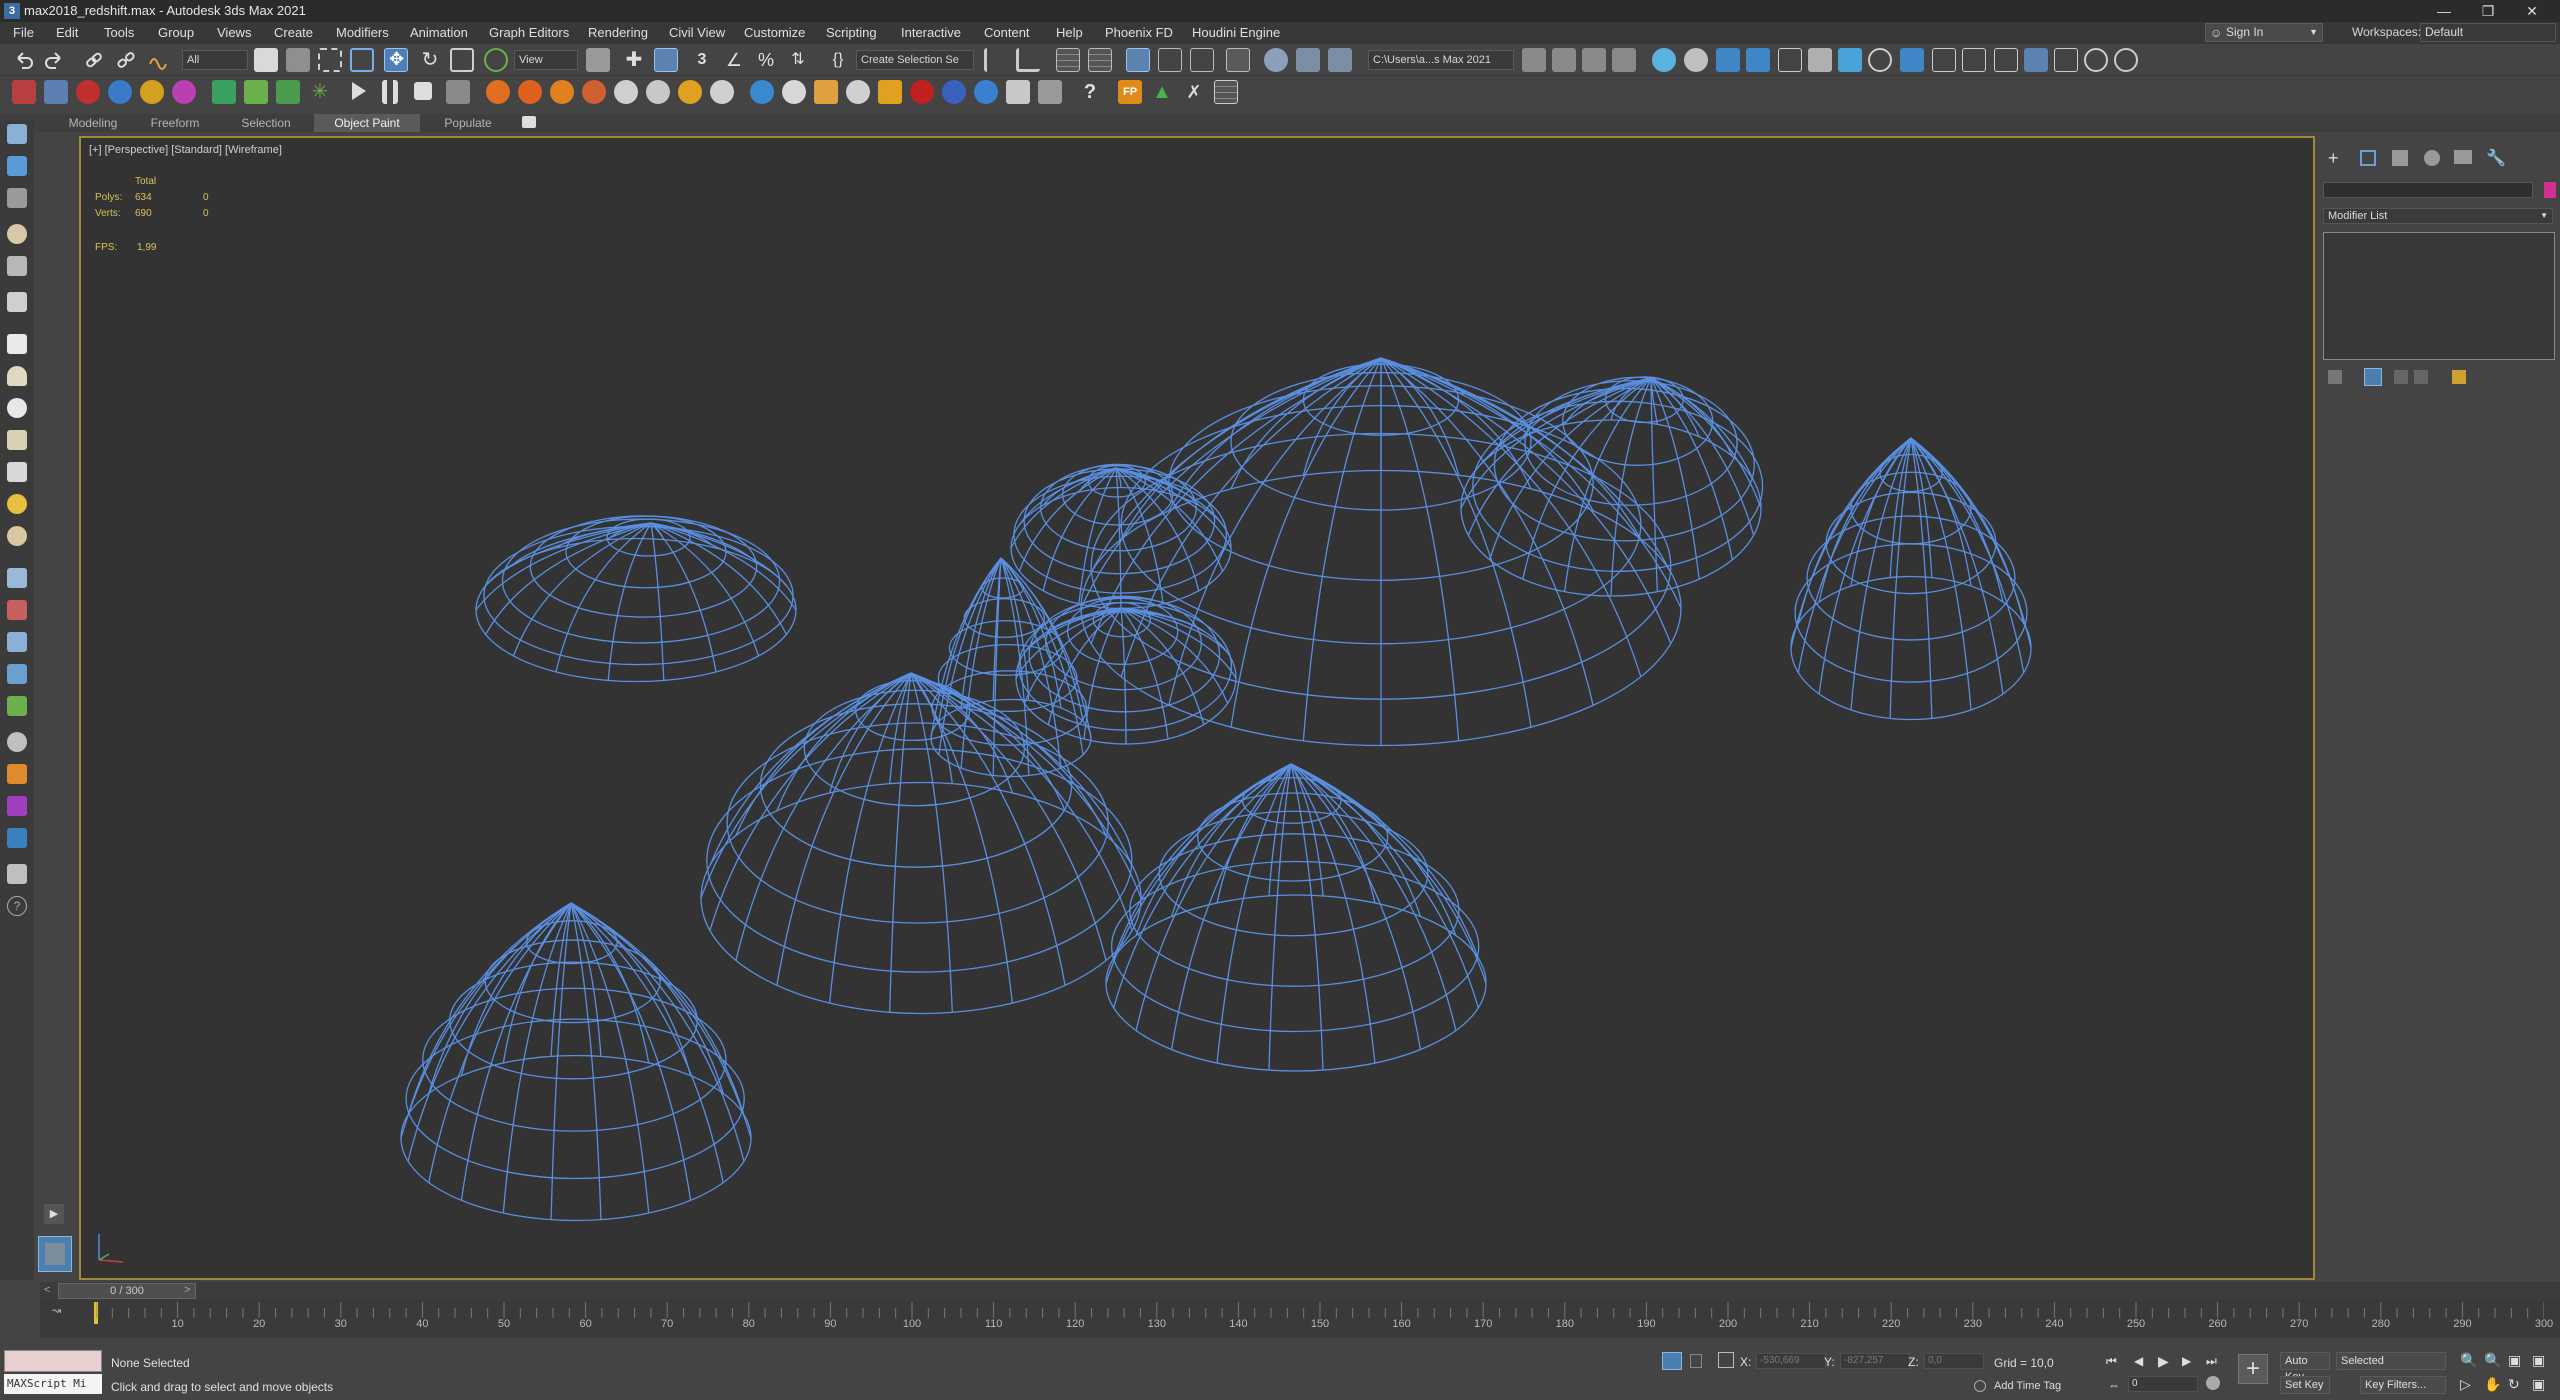 This screenshot has width=2560, height=1400. What do you see at coordinates (1018, 92) in the screenshot?
I see `ocean-preset-icon` at bounding box center [1018, 92].